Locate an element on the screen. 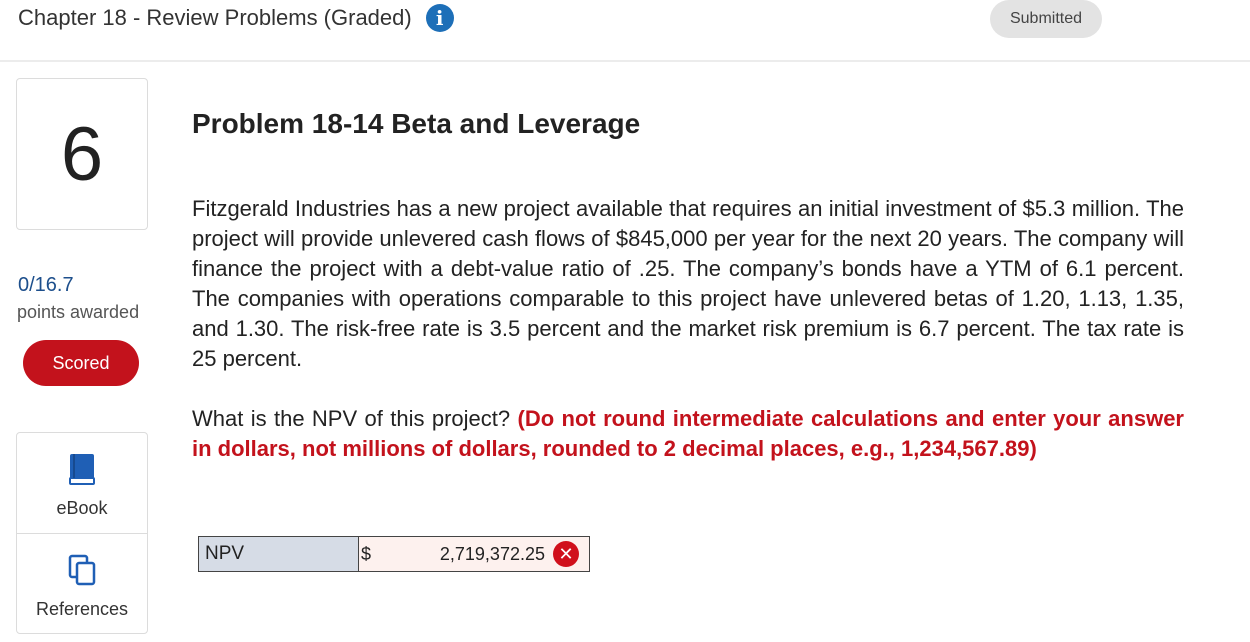  tools-panel: eBook References is located at coordinates (82, 533).